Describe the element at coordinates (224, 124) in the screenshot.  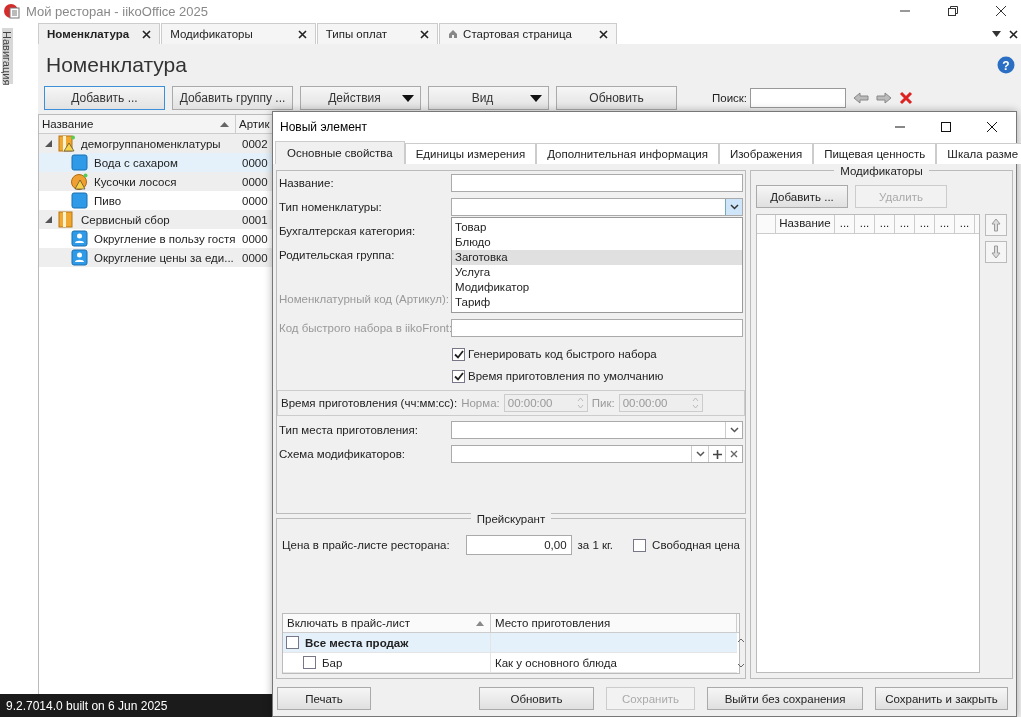
I see `sort-arrow-icon` at that location.